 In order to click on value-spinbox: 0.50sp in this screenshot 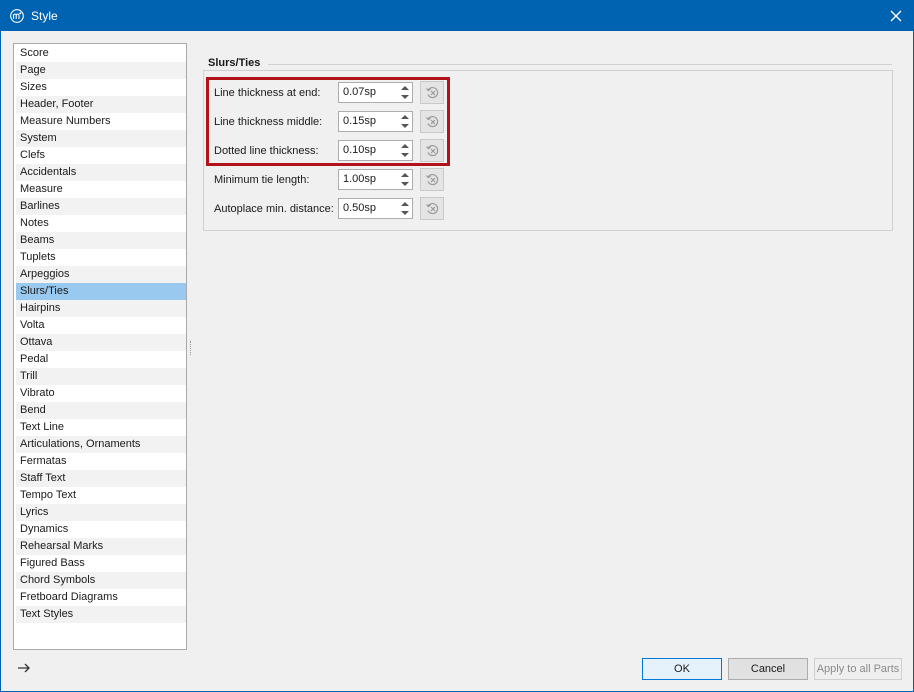, I will do `click(375, 208)`.